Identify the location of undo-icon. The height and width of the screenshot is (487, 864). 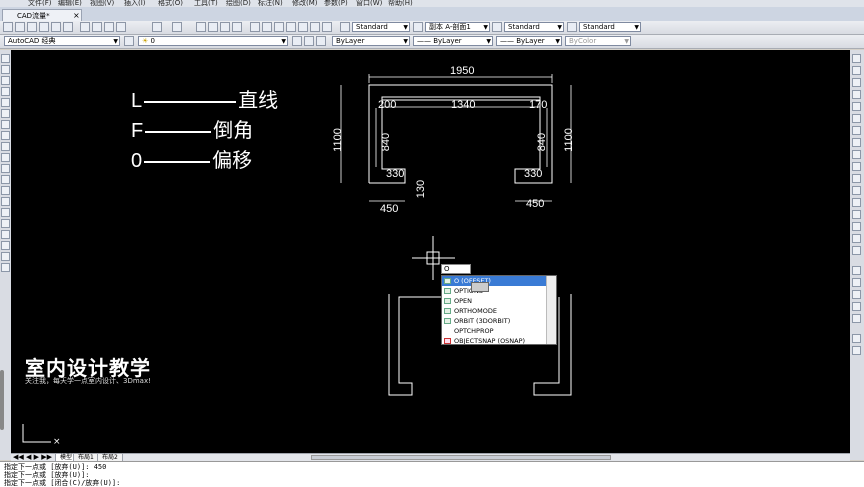
(157, 27).